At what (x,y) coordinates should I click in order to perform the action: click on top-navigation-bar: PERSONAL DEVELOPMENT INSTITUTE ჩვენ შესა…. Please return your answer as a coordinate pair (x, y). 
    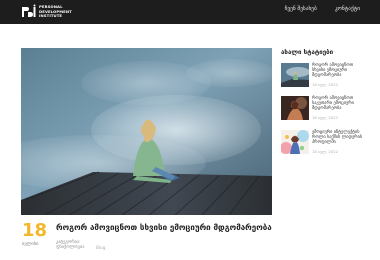
    Looking at the image, I should click on (190, 12).